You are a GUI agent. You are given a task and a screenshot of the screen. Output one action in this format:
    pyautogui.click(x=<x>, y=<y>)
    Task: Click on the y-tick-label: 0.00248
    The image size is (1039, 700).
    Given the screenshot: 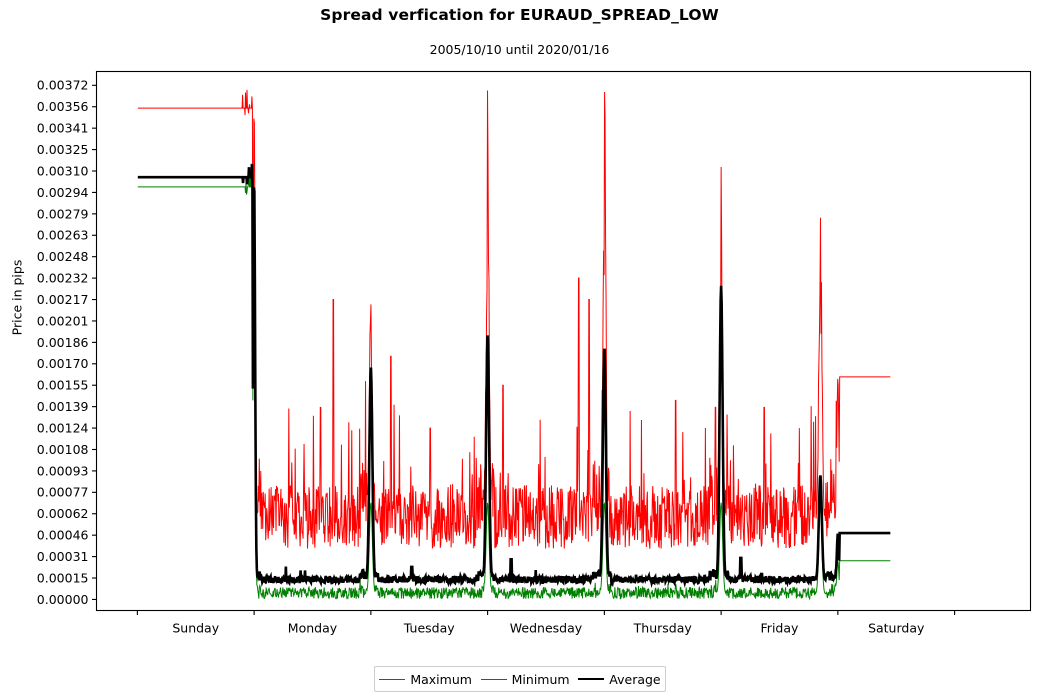 What is the action you would take?
    pyautogui.click(x=63, y=256)
    